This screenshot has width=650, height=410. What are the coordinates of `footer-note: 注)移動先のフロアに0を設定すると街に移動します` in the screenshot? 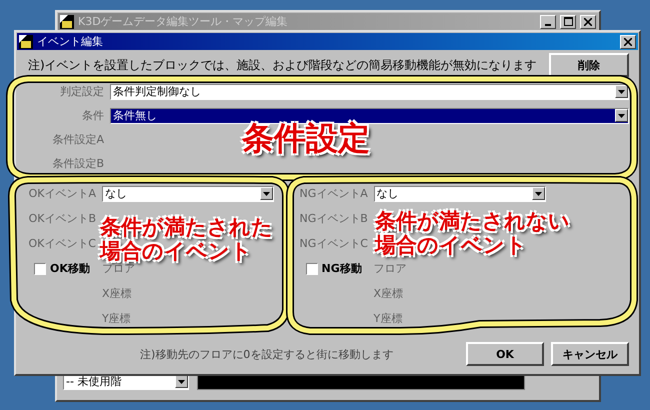 It's located at (267, 354).